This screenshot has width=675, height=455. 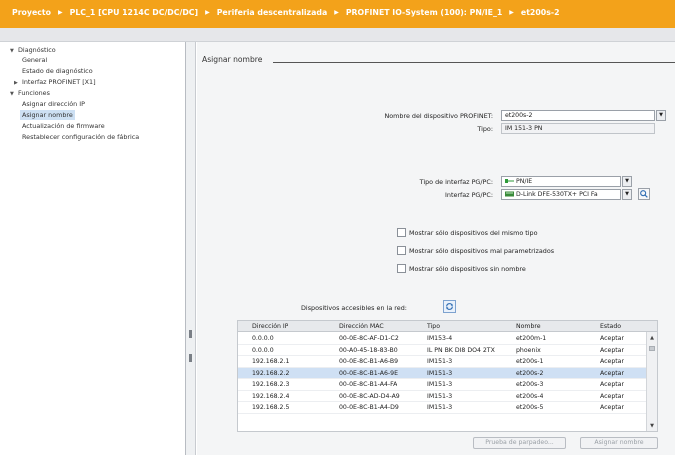 What do you see at coordinates (271, 384) in the screenshot?
I see `cell-ip: 192.168.2.3` at bounding box center [271, 384].